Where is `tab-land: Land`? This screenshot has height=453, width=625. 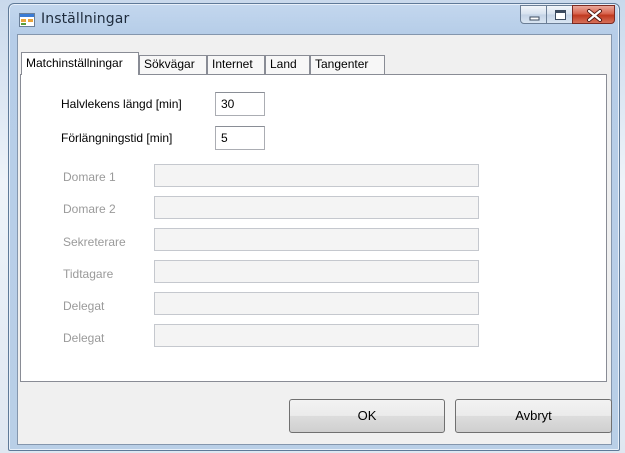 tab-land: Land is located at coordinates (287, 64).